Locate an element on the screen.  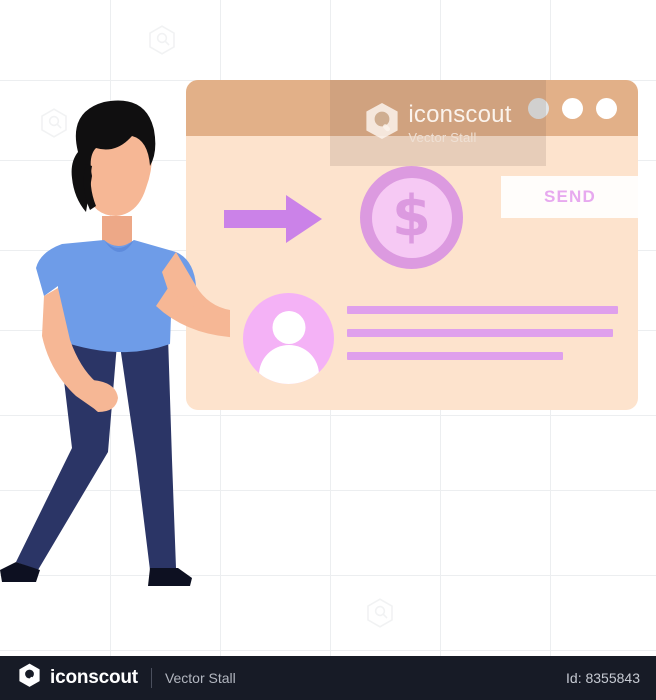
send-button-label: SEND is located at coordinates (570, 196).